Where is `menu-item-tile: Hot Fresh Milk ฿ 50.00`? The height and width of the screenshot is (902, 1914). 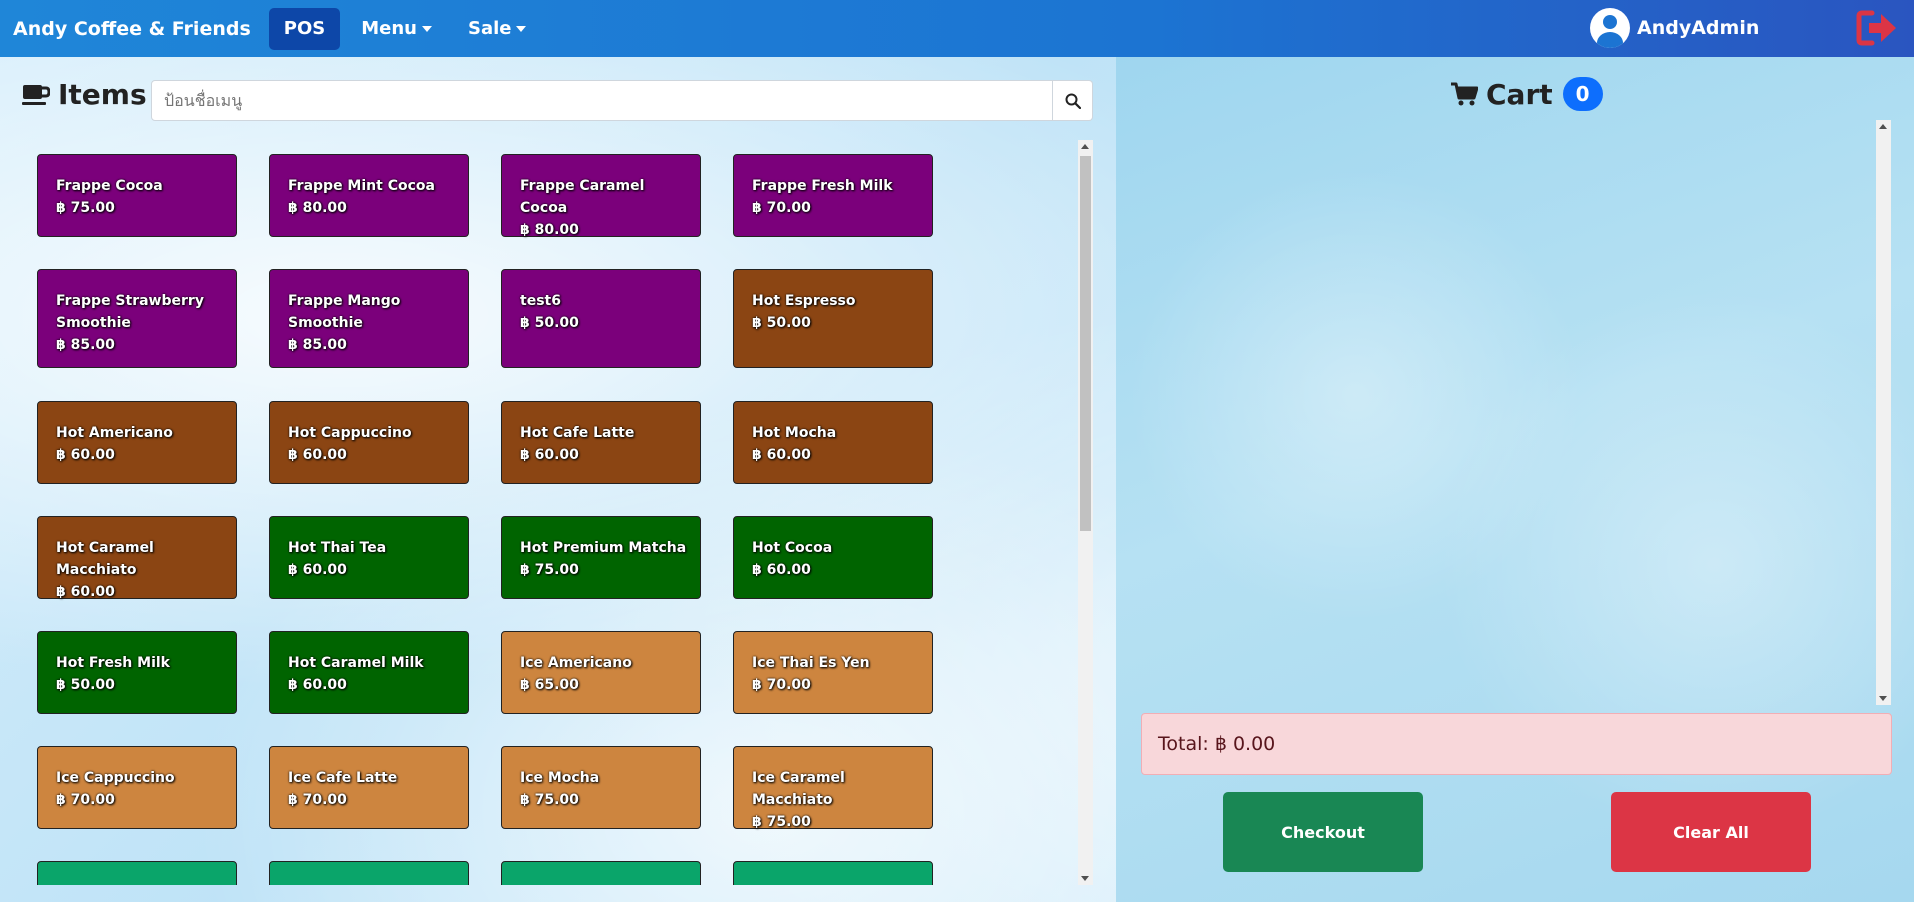 menu-item-tile: Hot Fresh Milk ฿ 50.00 is located at coordinates (137, 672).